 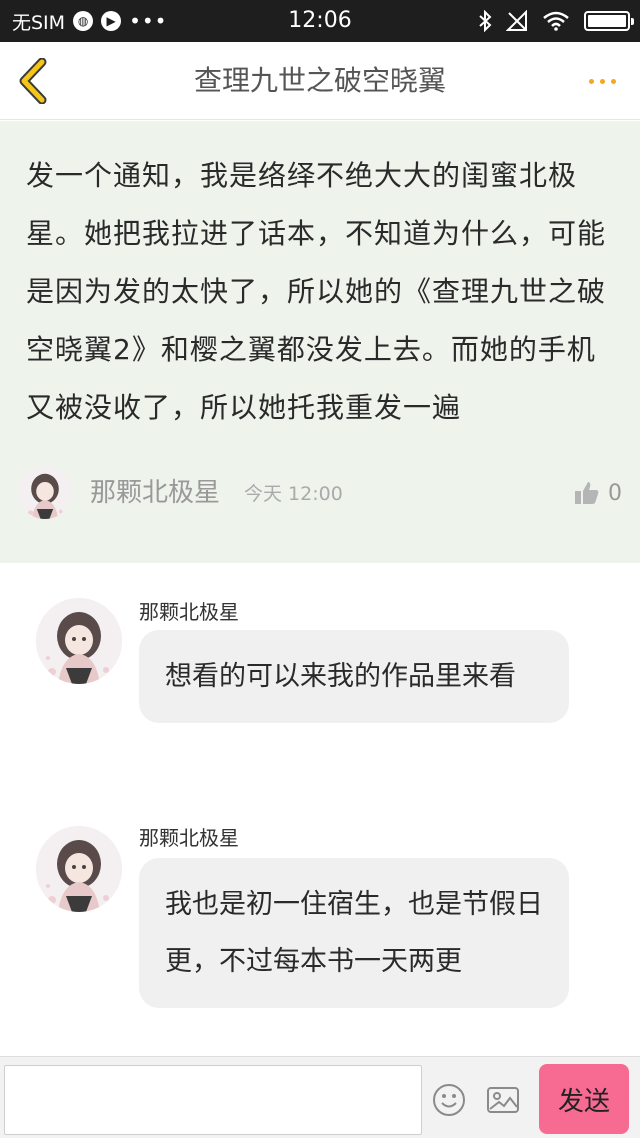 What do you see at coordinates (155, 493) in the screenshot?
I see `post-author: 那颗北极星` at bounding box center [155, 493].